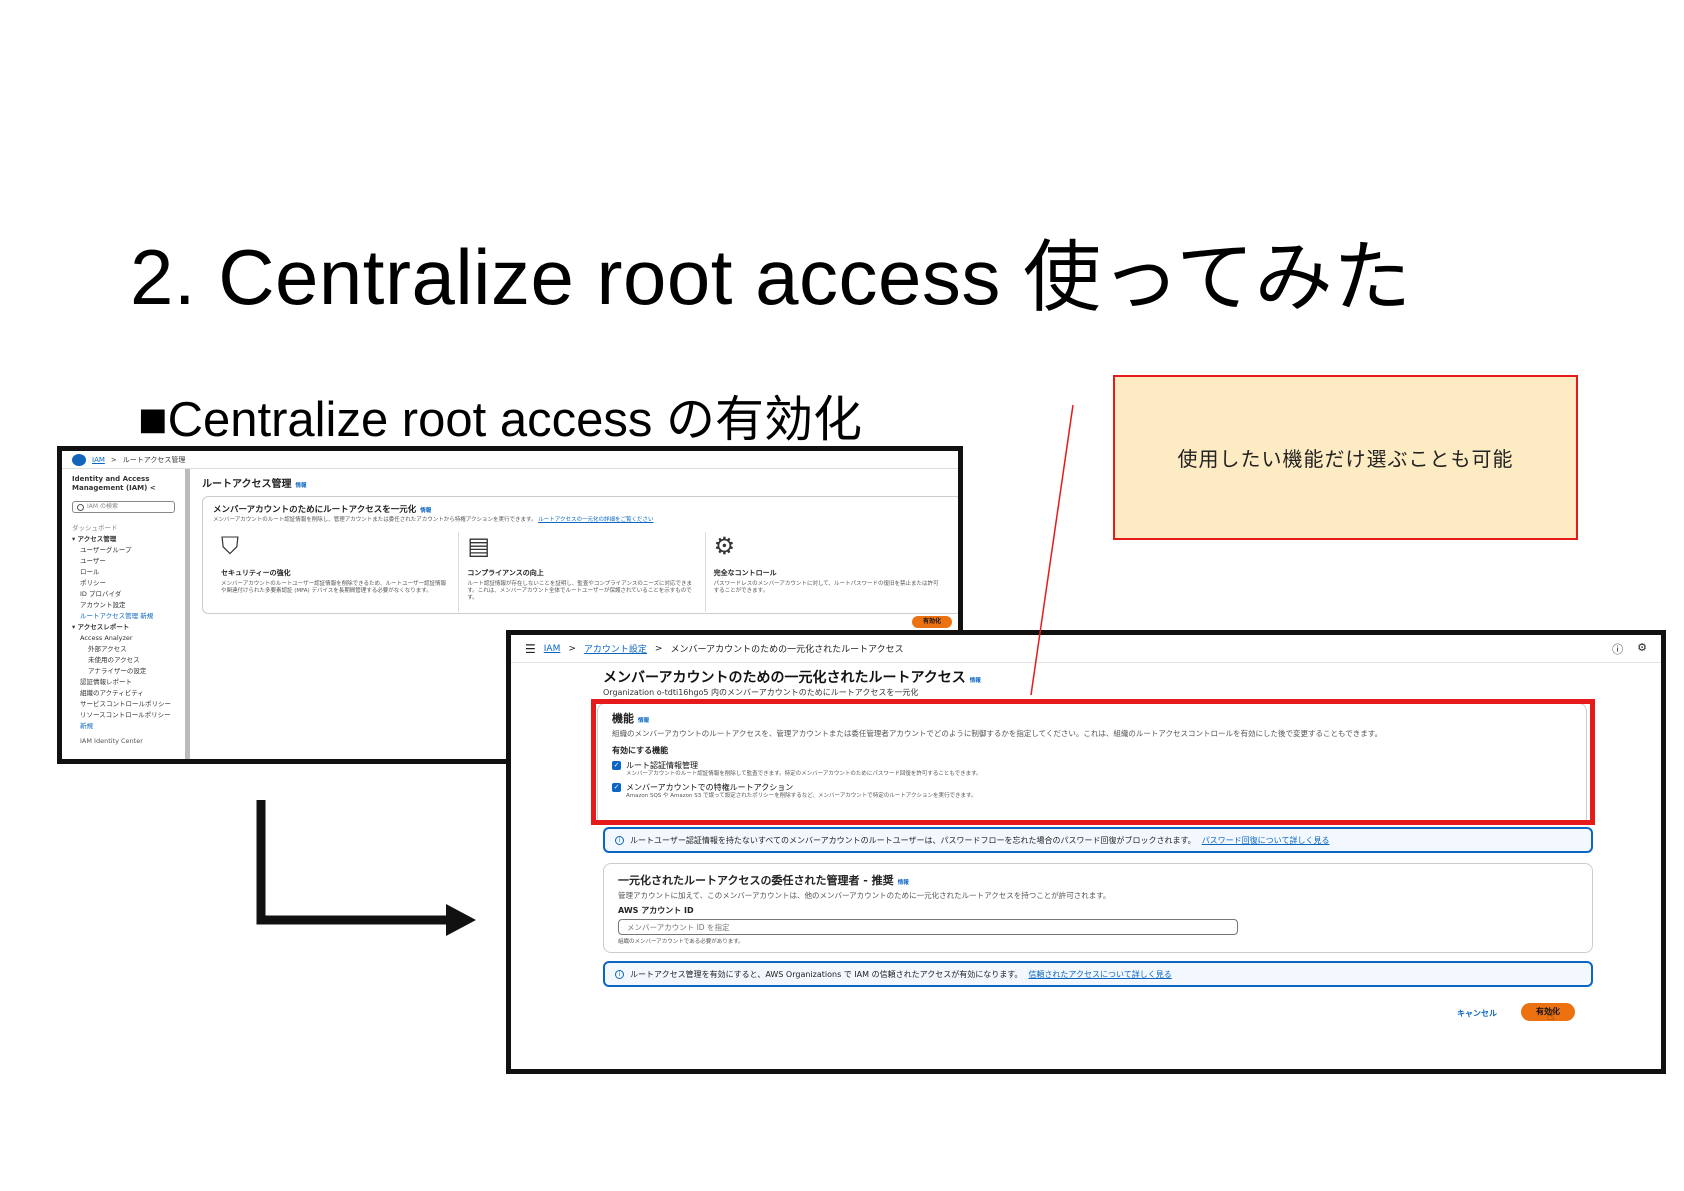 This screenshot has height=1191, width=1684. I want to click on enable-button: 有効化, so click(932, 622).